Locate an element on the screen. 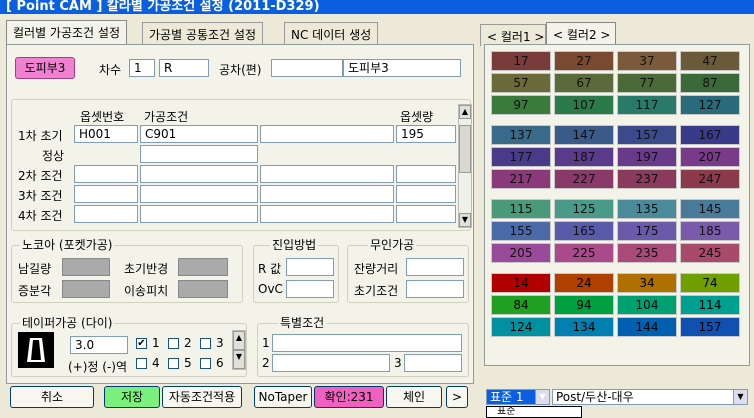 This screenshot has width=754, height=418. remain-dist-input is located at coordinates (435, 267).